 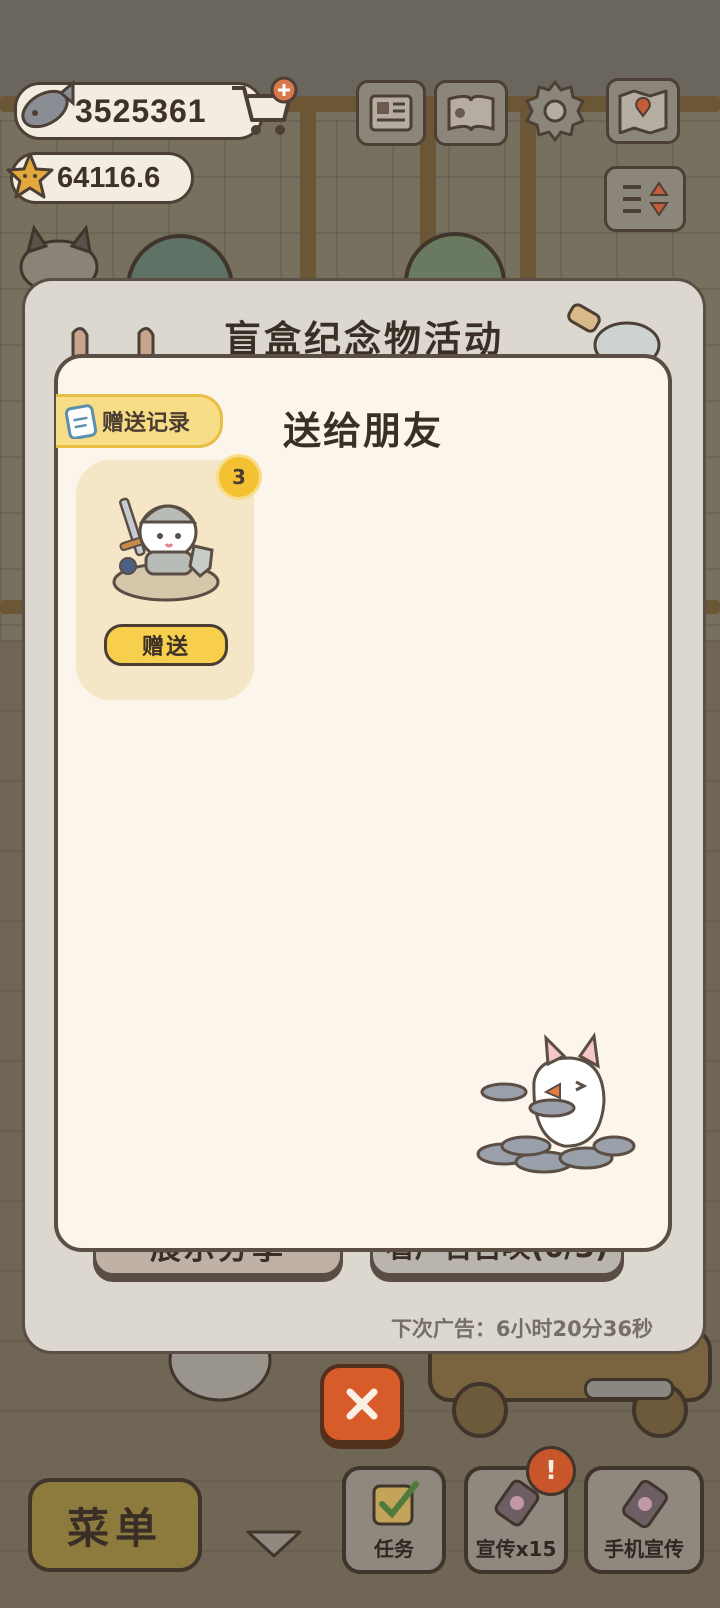 I want to click on gift-record-button: 赠送记录, so click(x=139, y=421).